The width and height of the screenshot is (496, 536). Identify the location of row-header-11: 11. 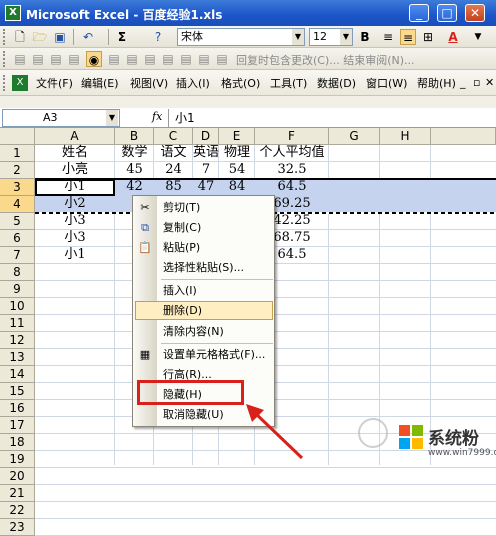
(17, 323).